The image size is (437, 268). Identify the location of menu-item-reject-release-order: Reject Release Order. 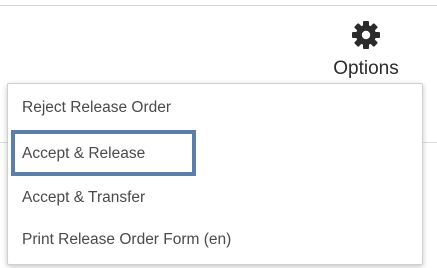
(215, 108).